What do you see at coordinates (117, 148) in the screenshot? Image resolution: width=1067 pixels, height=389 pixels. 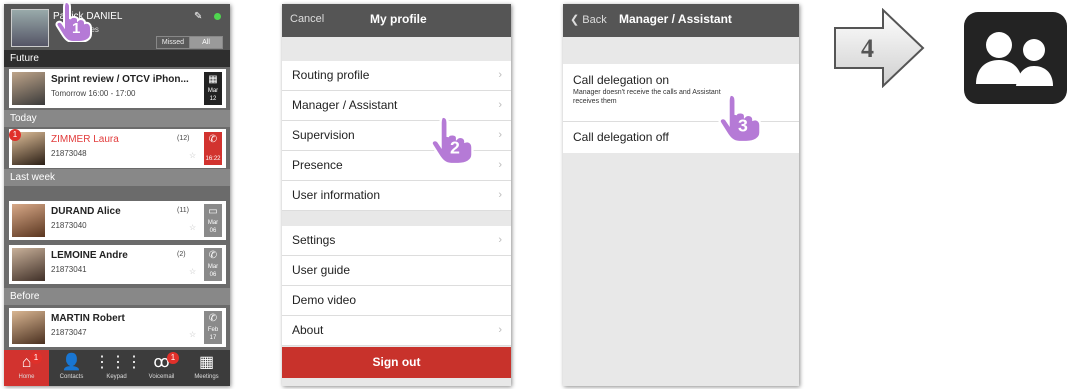 I see `list-item: 1 ZIMMER Laura 21873048 (12) ☆ ✆ 16:22` at bounding box center [117, 148].